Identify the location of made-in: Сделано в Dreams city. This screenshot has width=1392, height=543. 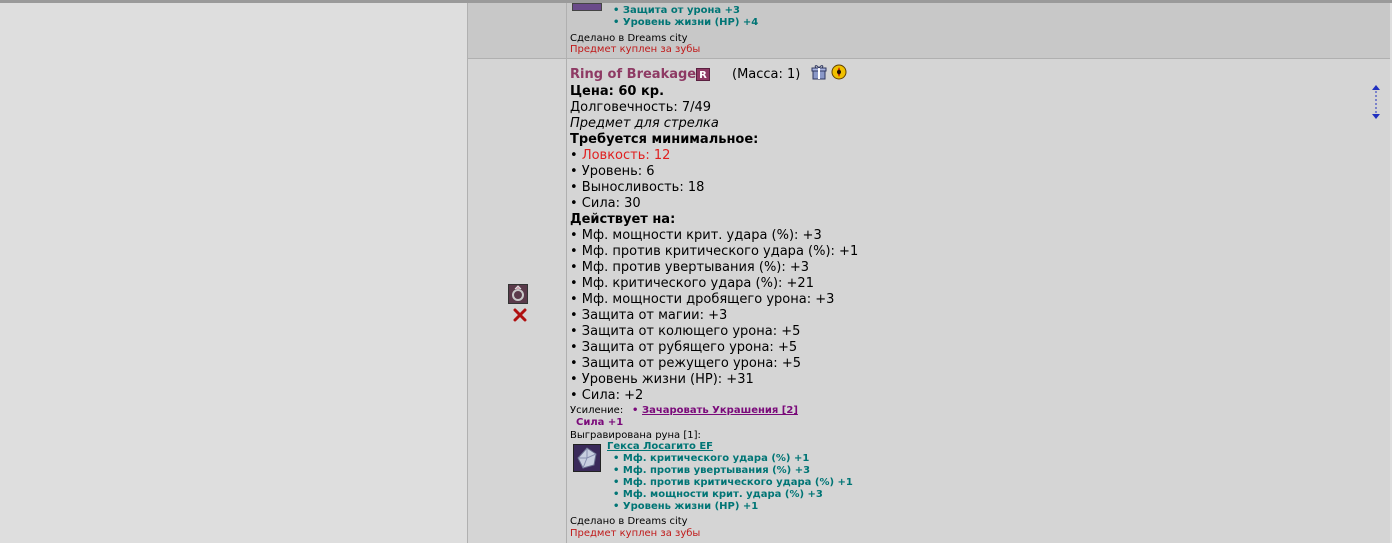
(629, 521).